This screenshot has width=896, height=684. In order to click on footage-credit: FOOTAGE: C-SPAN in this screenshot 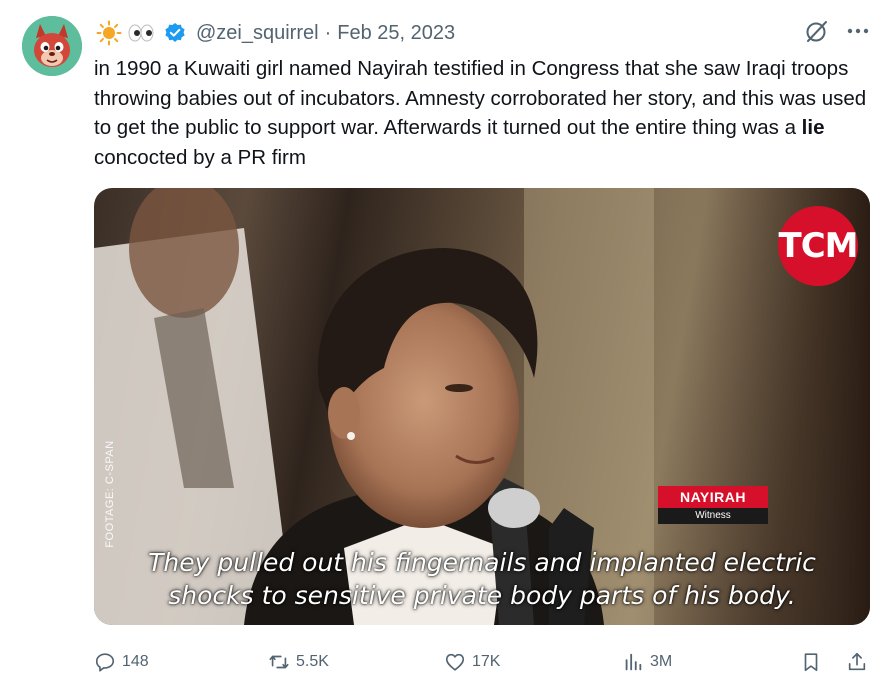, I will do `click(110, 494)`.